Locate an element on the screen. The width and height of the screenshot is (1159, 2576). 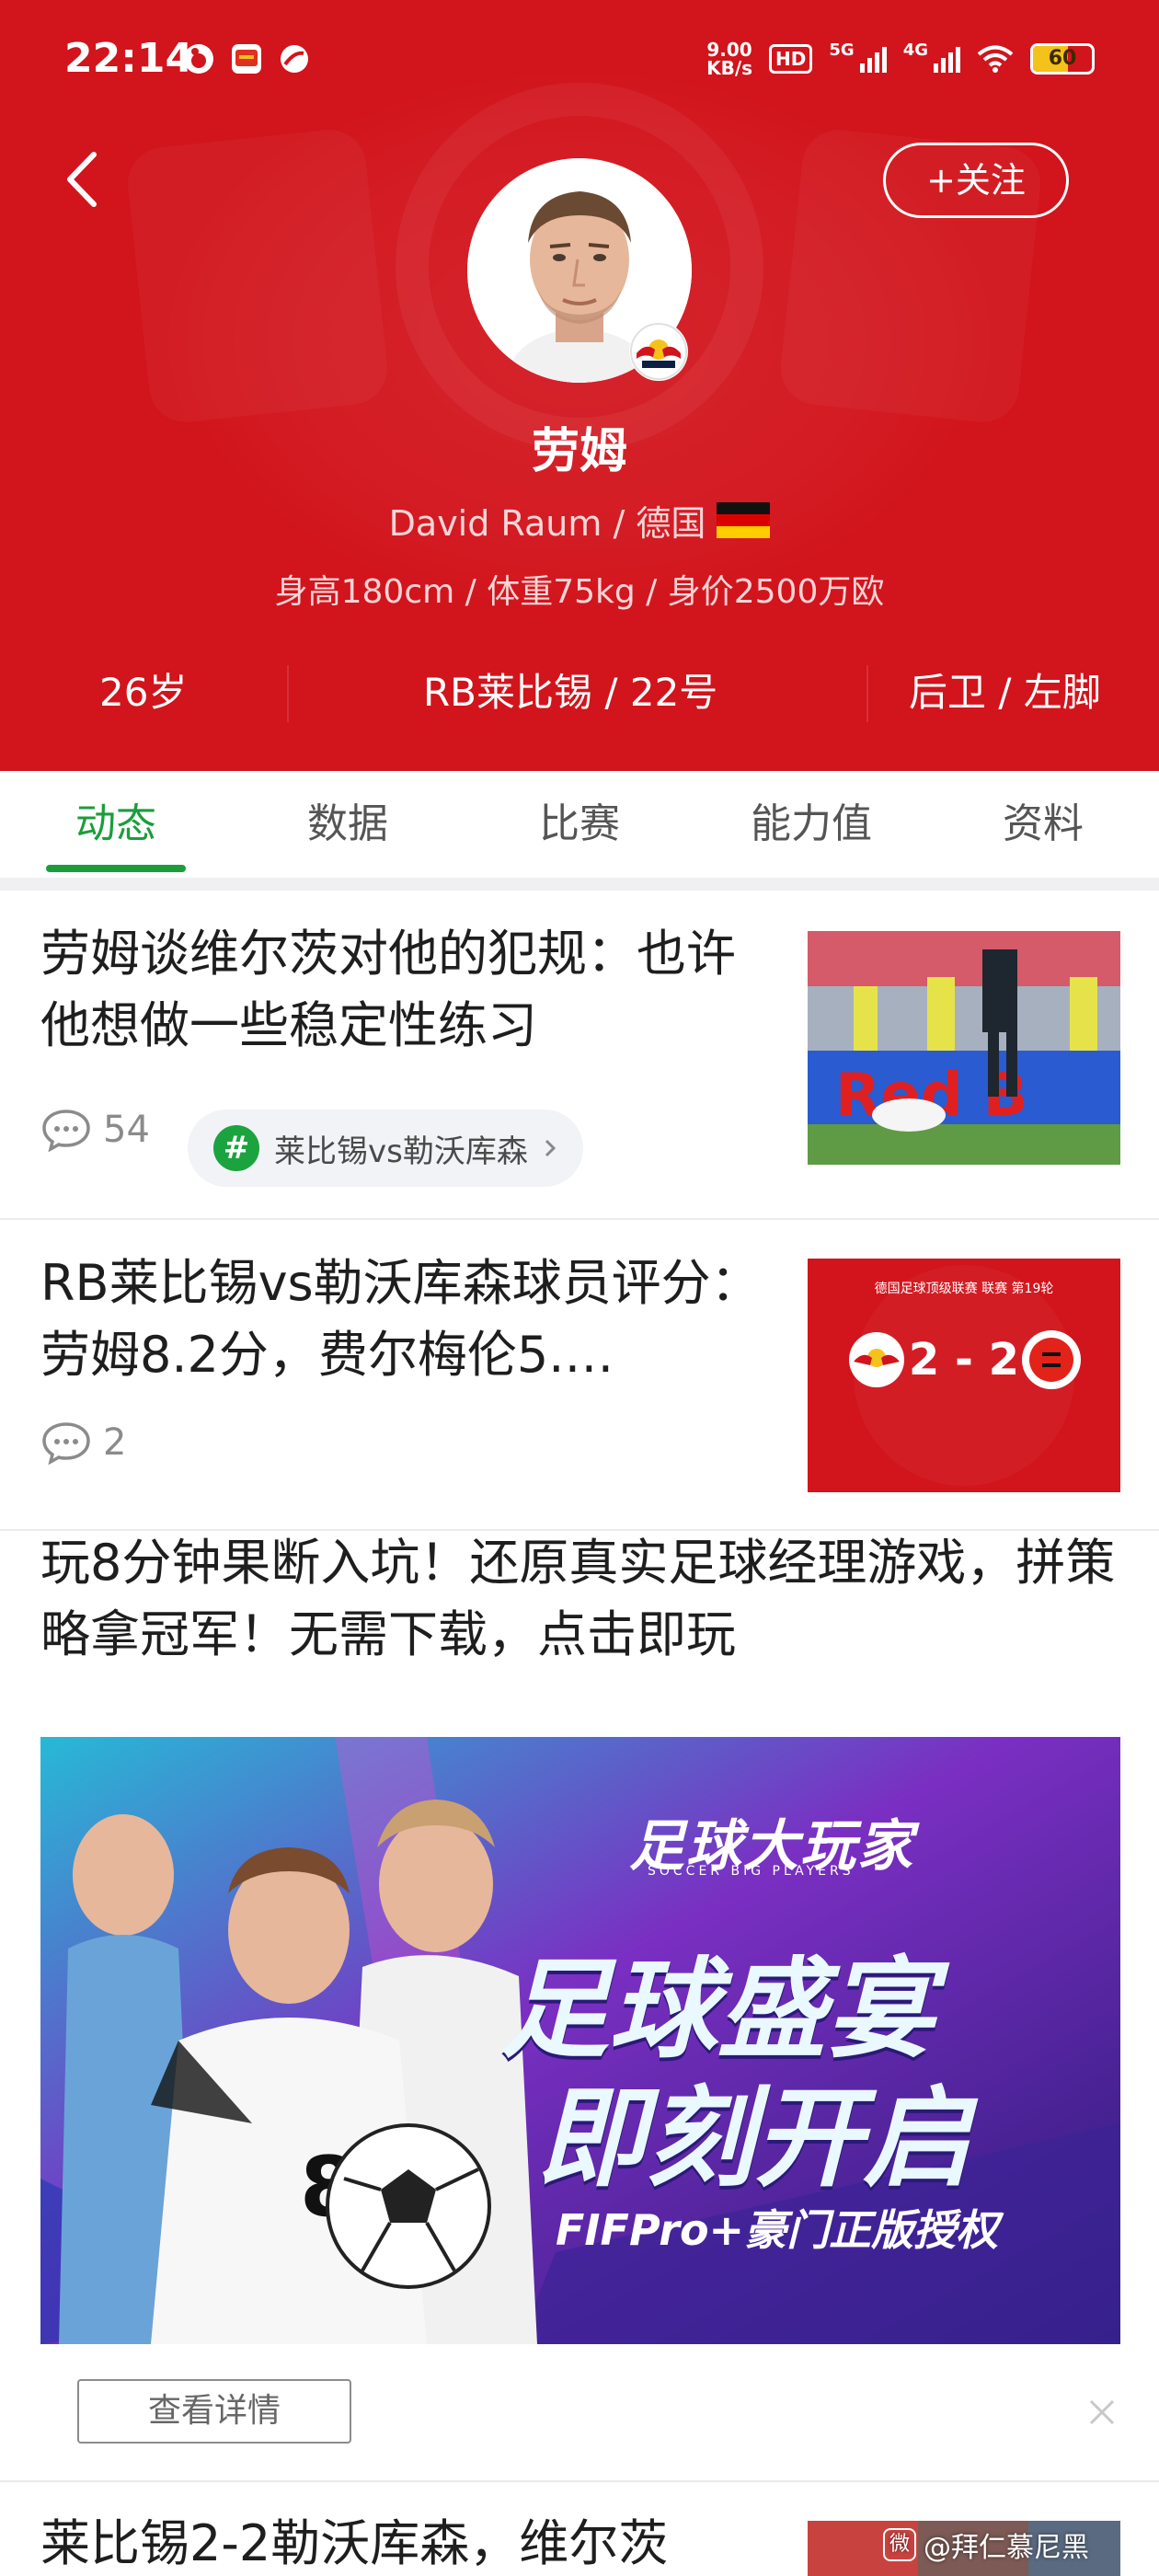
hd-voice-icon: HD is located at coordinates (791, 59).